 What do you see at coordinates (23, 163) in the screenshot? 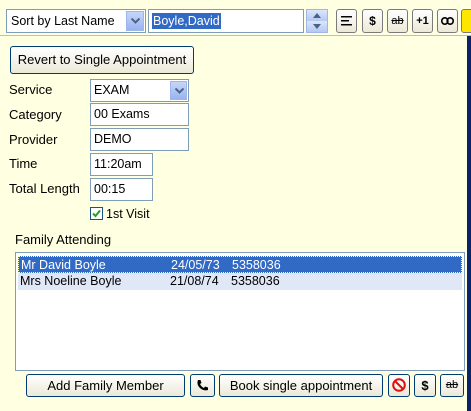
I see `time-label: Time` at bounding box center [23, 163].